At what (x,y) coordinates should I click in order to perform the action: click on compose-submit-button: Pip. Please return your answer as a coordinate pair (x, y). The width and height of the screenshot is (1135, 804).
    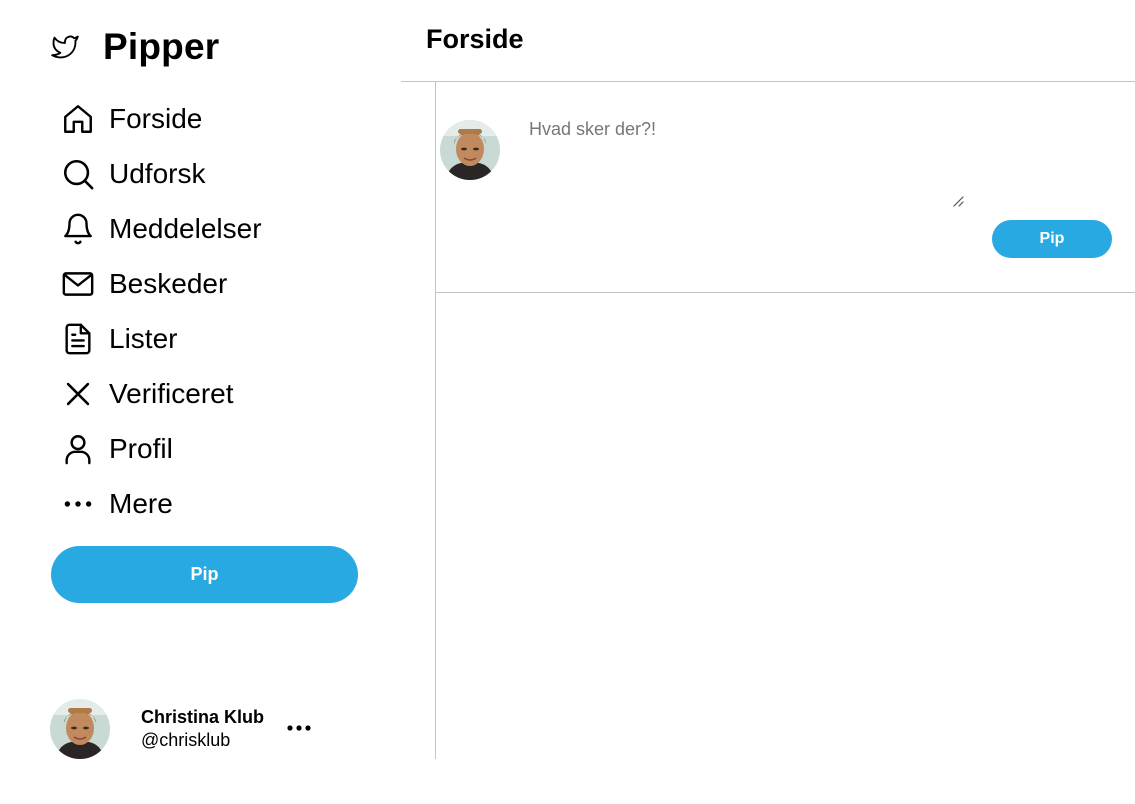
    Looking at the image, I should click on (1052, 239).